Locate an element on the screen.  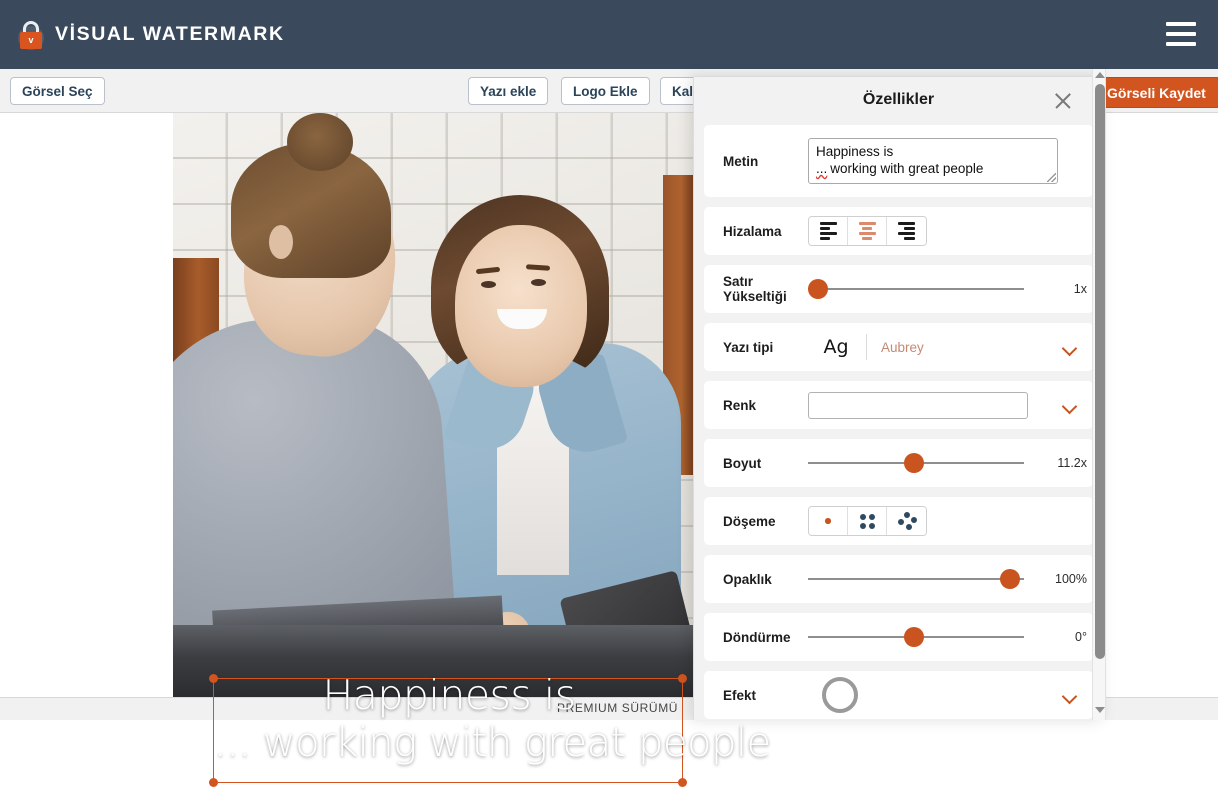
properties-panel-header: Özellikler is located at coordinates (898, 101).